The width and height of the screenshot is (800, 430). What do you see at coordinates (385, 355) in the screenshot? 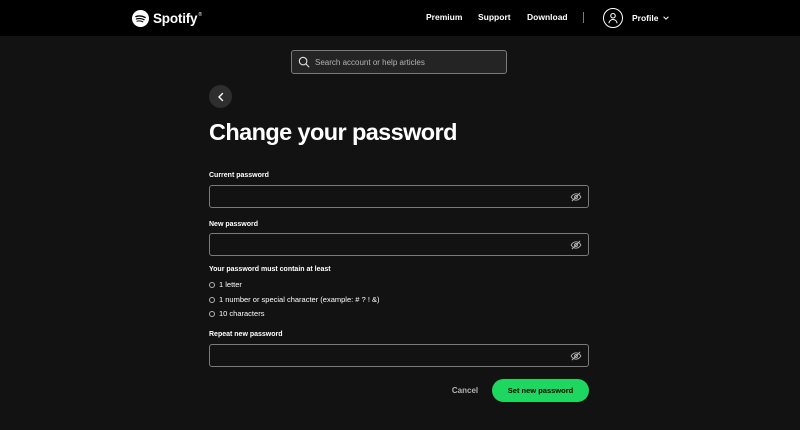
I see `repeat-password-field` at bounding box center [385, 355].